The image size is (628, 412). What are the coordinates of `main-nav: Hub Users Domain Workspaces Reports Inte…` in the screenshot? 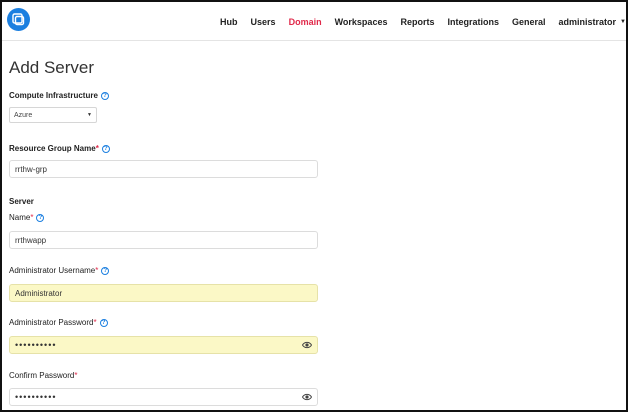 It's located at (423, 21).